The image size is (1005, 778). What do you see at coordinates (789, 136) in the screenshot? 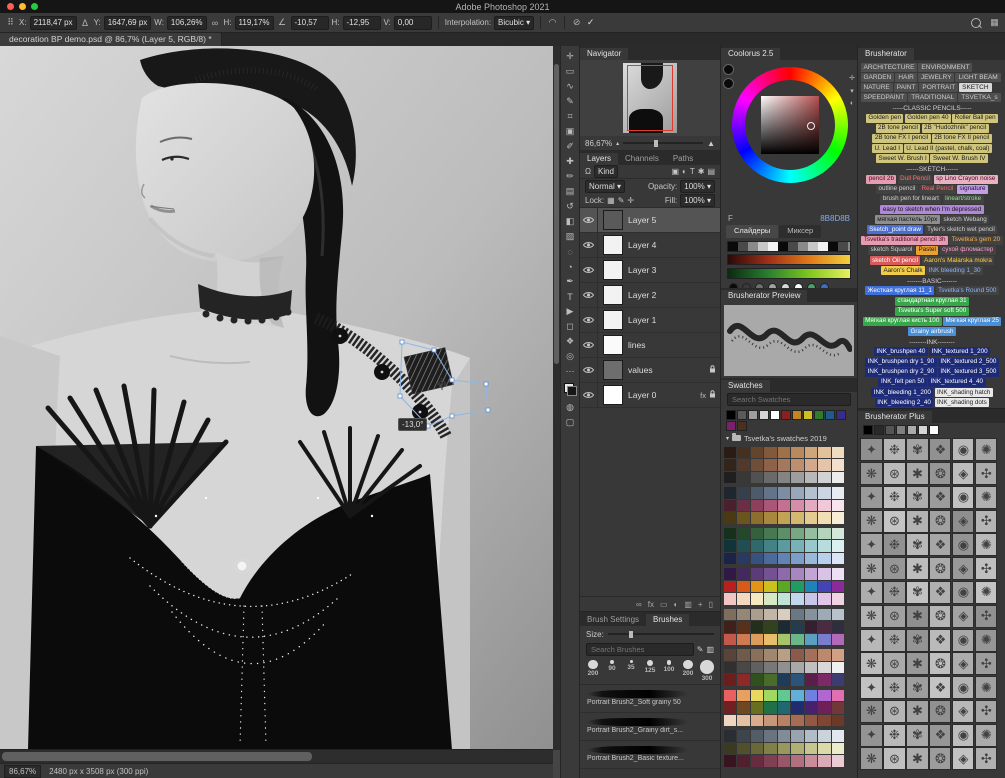
I see `color-wheel-area: ✛ ▾ ◐` at bounding box center [789, 136].